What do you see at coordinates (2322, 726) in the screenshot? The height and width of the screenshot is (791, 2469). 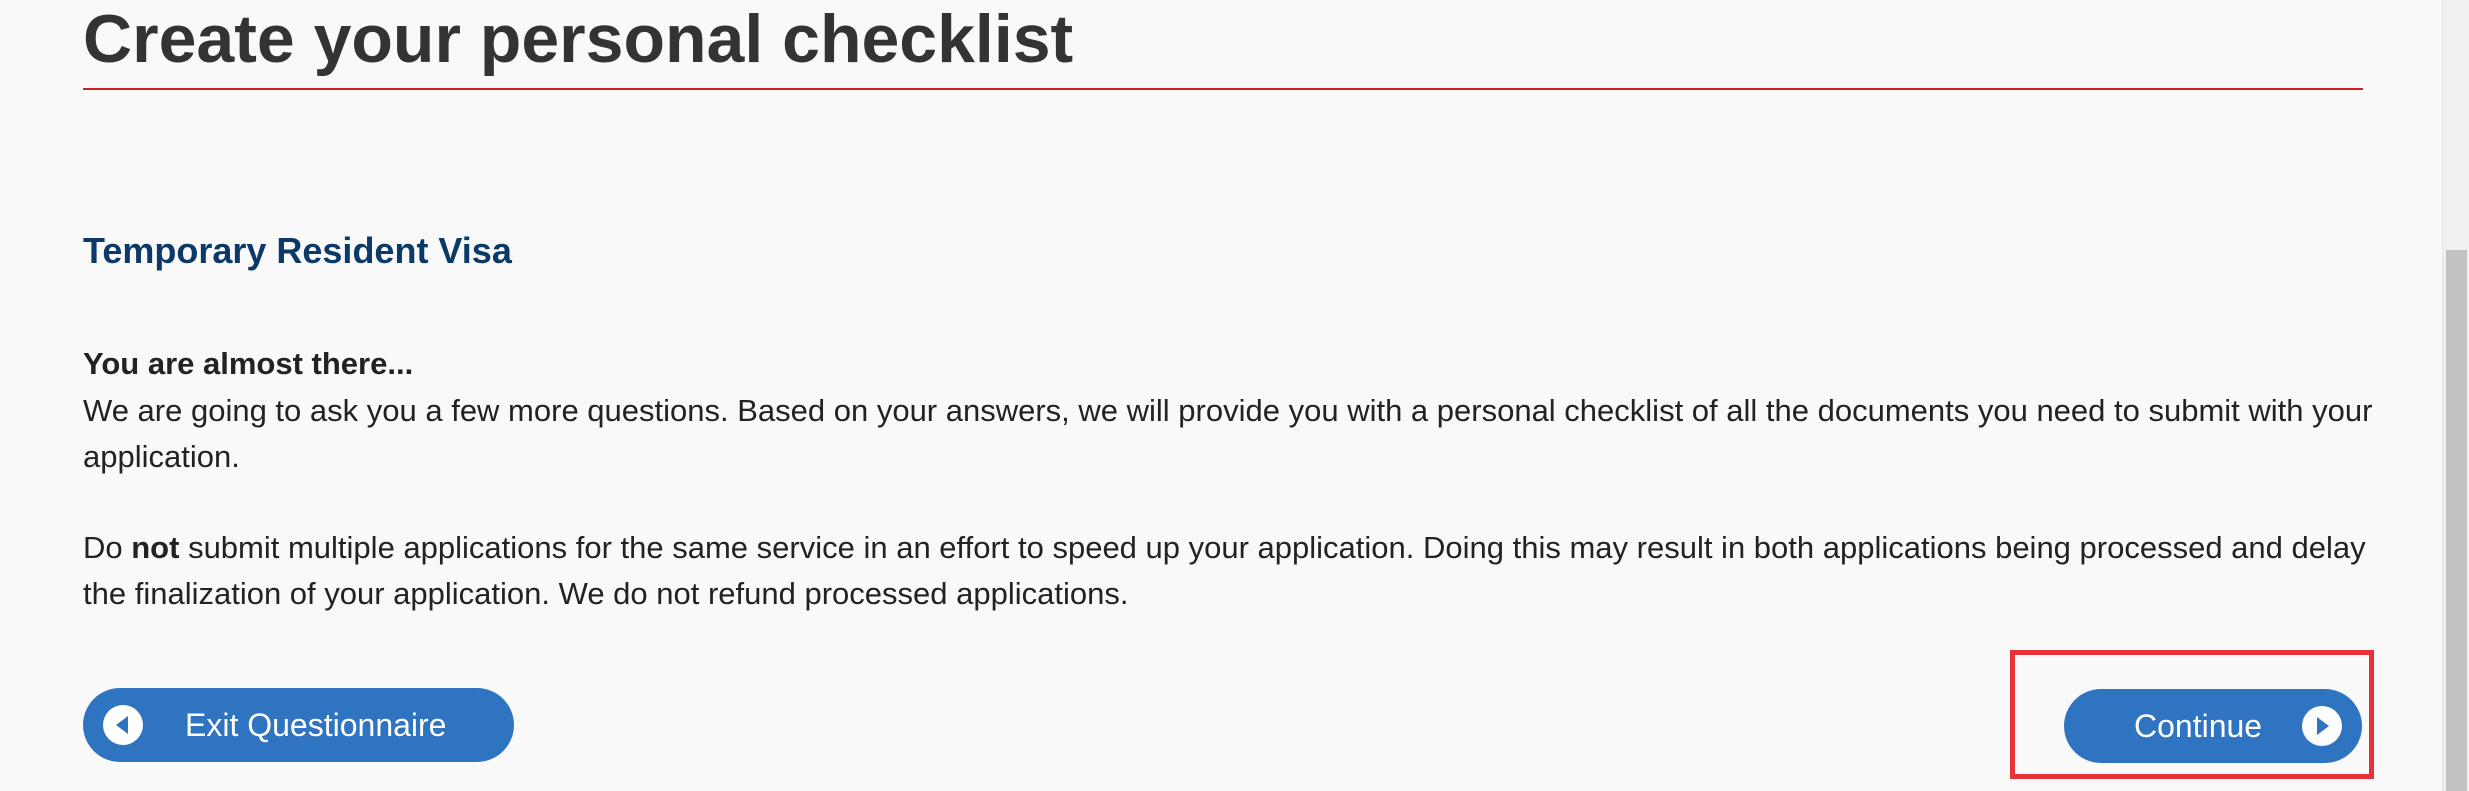 I see `chevron-right-circle-icon` at bounding box center [2322, 726].